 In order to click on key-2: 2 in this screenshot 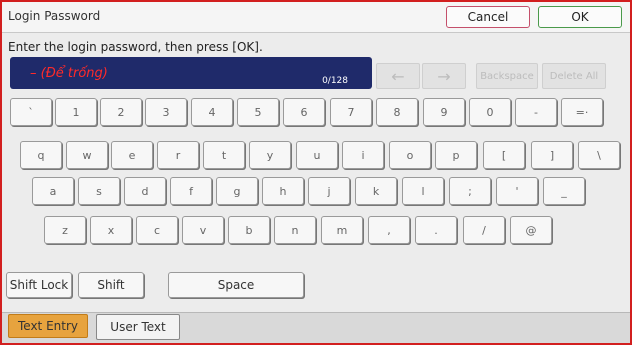, I will do `click(121, 112)`.